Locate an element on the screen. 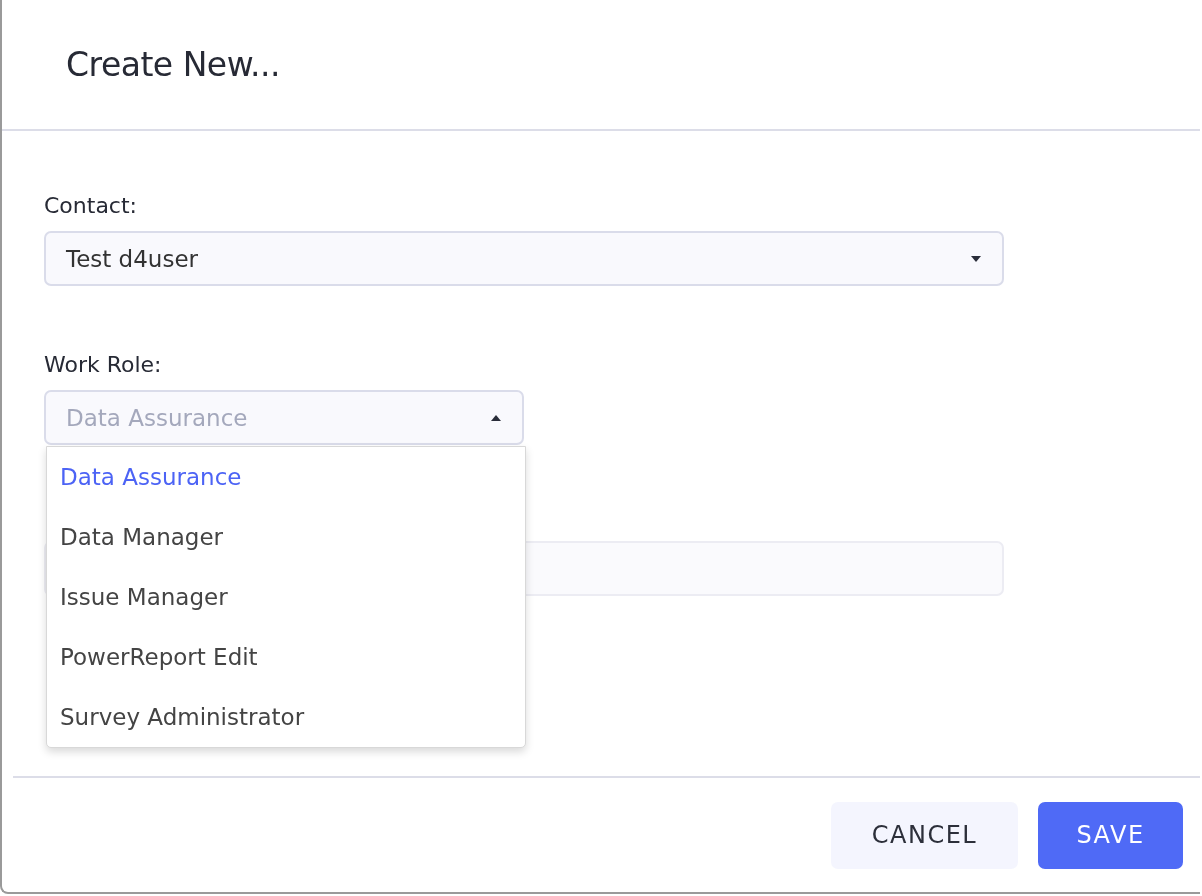 The image size is (1202, 896). field-label: Work Role: is located at coordinates (103, 365).